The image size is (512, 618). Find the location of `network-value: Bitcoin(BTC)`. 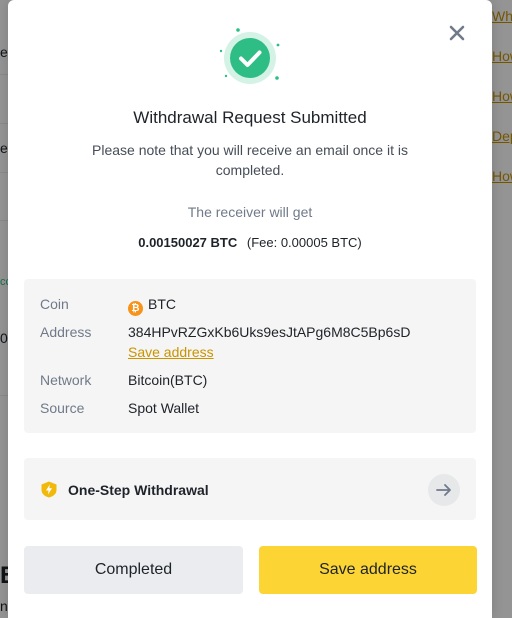

network-value: Bitcoin(BTC) is located at coordinates (168, 380).